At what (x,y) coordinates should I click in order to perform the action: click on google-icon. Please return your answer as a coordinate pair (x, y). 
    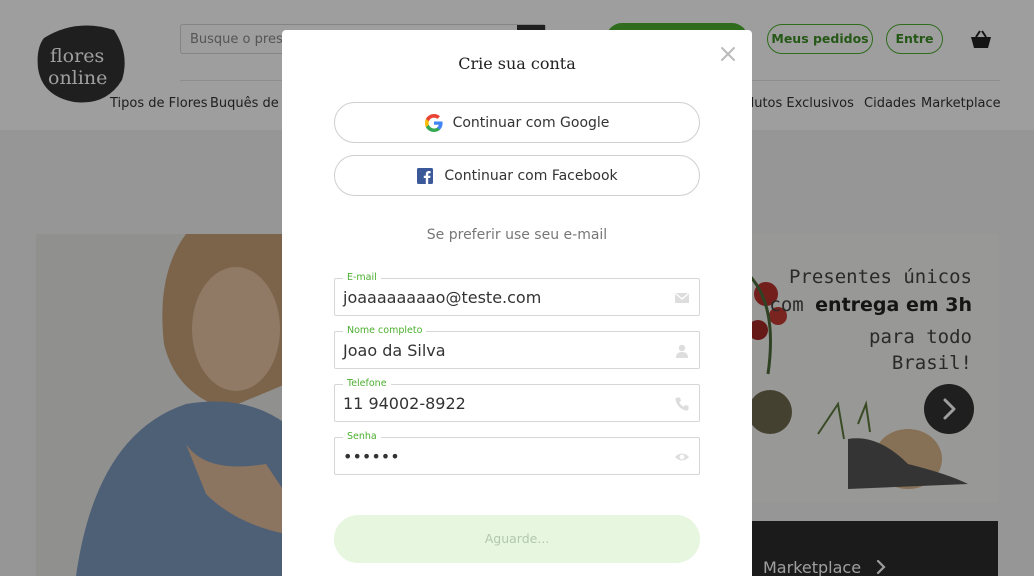
    Looking at the image, I should click on (433, 122).